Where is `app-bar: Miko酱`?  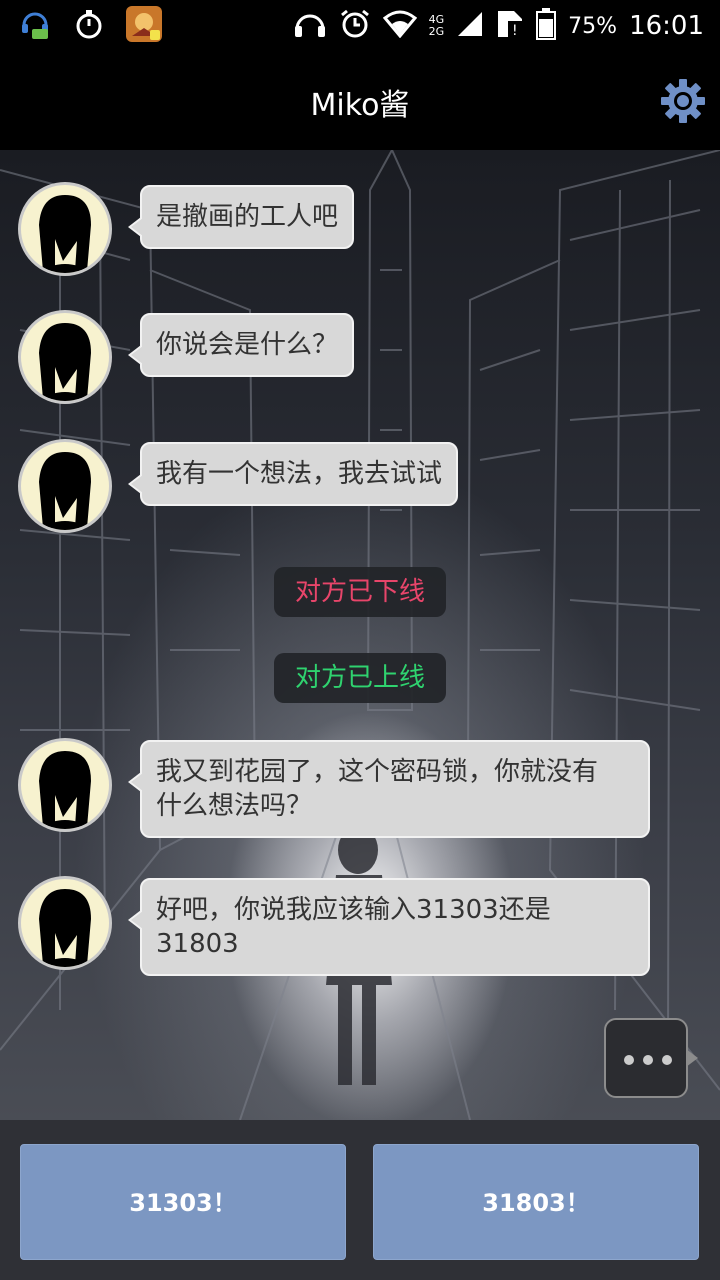
app-bar: Miko酱 is located at coordinates (360, 101).